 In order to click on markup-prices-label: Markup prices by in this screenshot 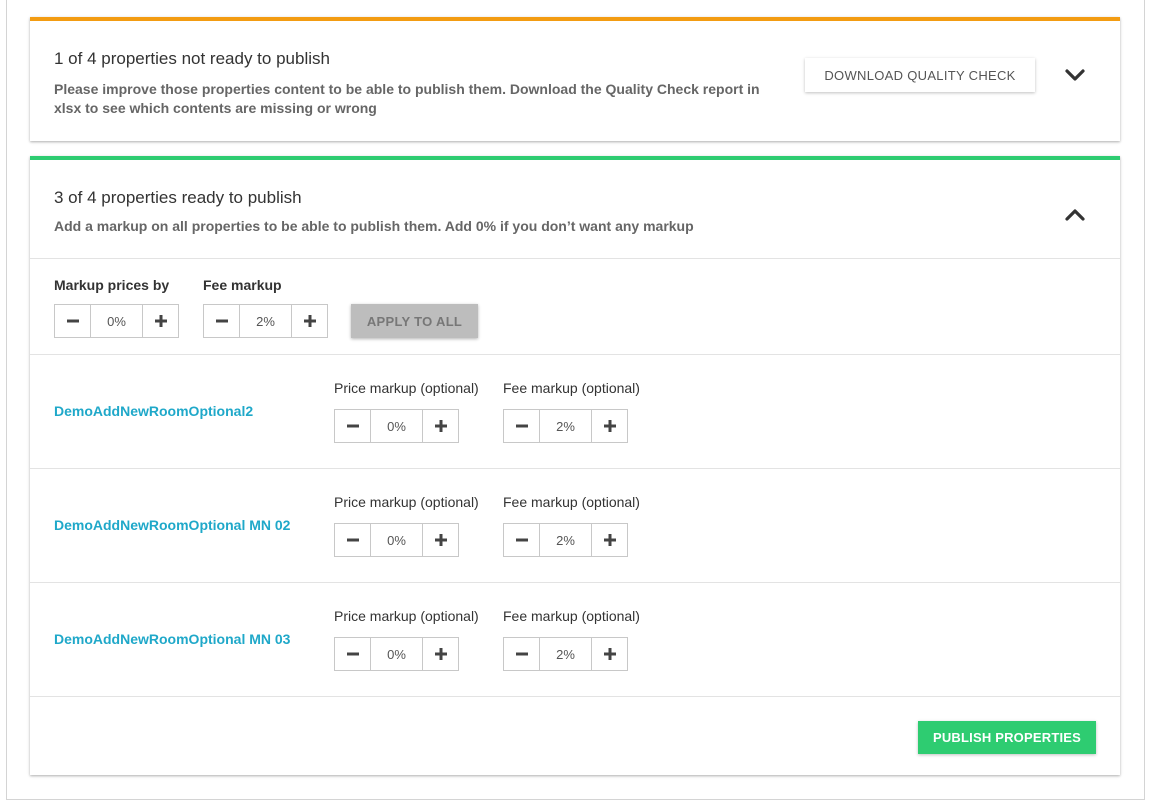, I will do `click(112, 285)`.